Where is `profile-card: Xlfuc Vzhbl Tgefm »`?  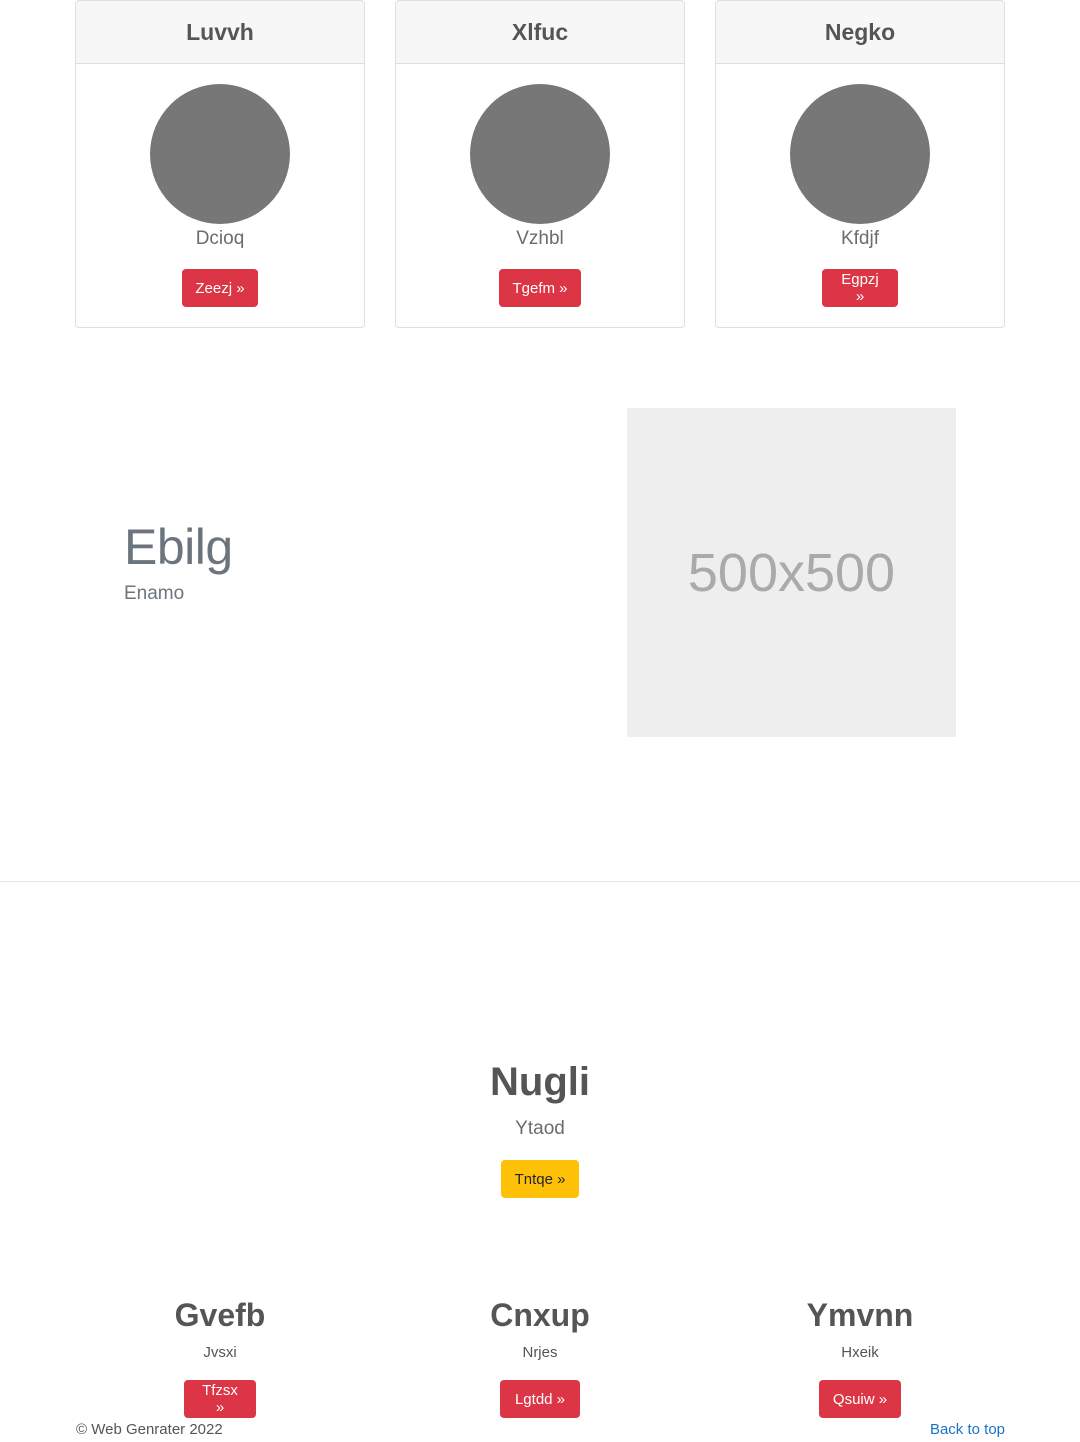 profile-card: Xlfuc Vzhbl Tgefm » is located at coordinates (540, 164).